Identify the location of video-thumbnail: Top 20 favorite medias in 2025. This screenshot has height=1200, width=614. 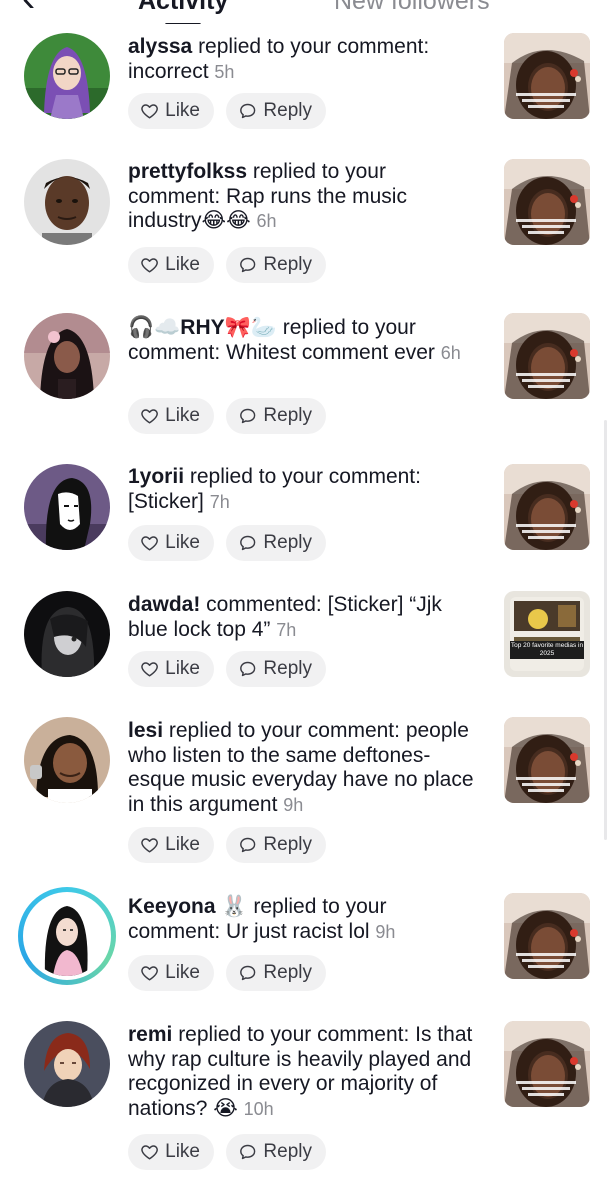
(547, 634).